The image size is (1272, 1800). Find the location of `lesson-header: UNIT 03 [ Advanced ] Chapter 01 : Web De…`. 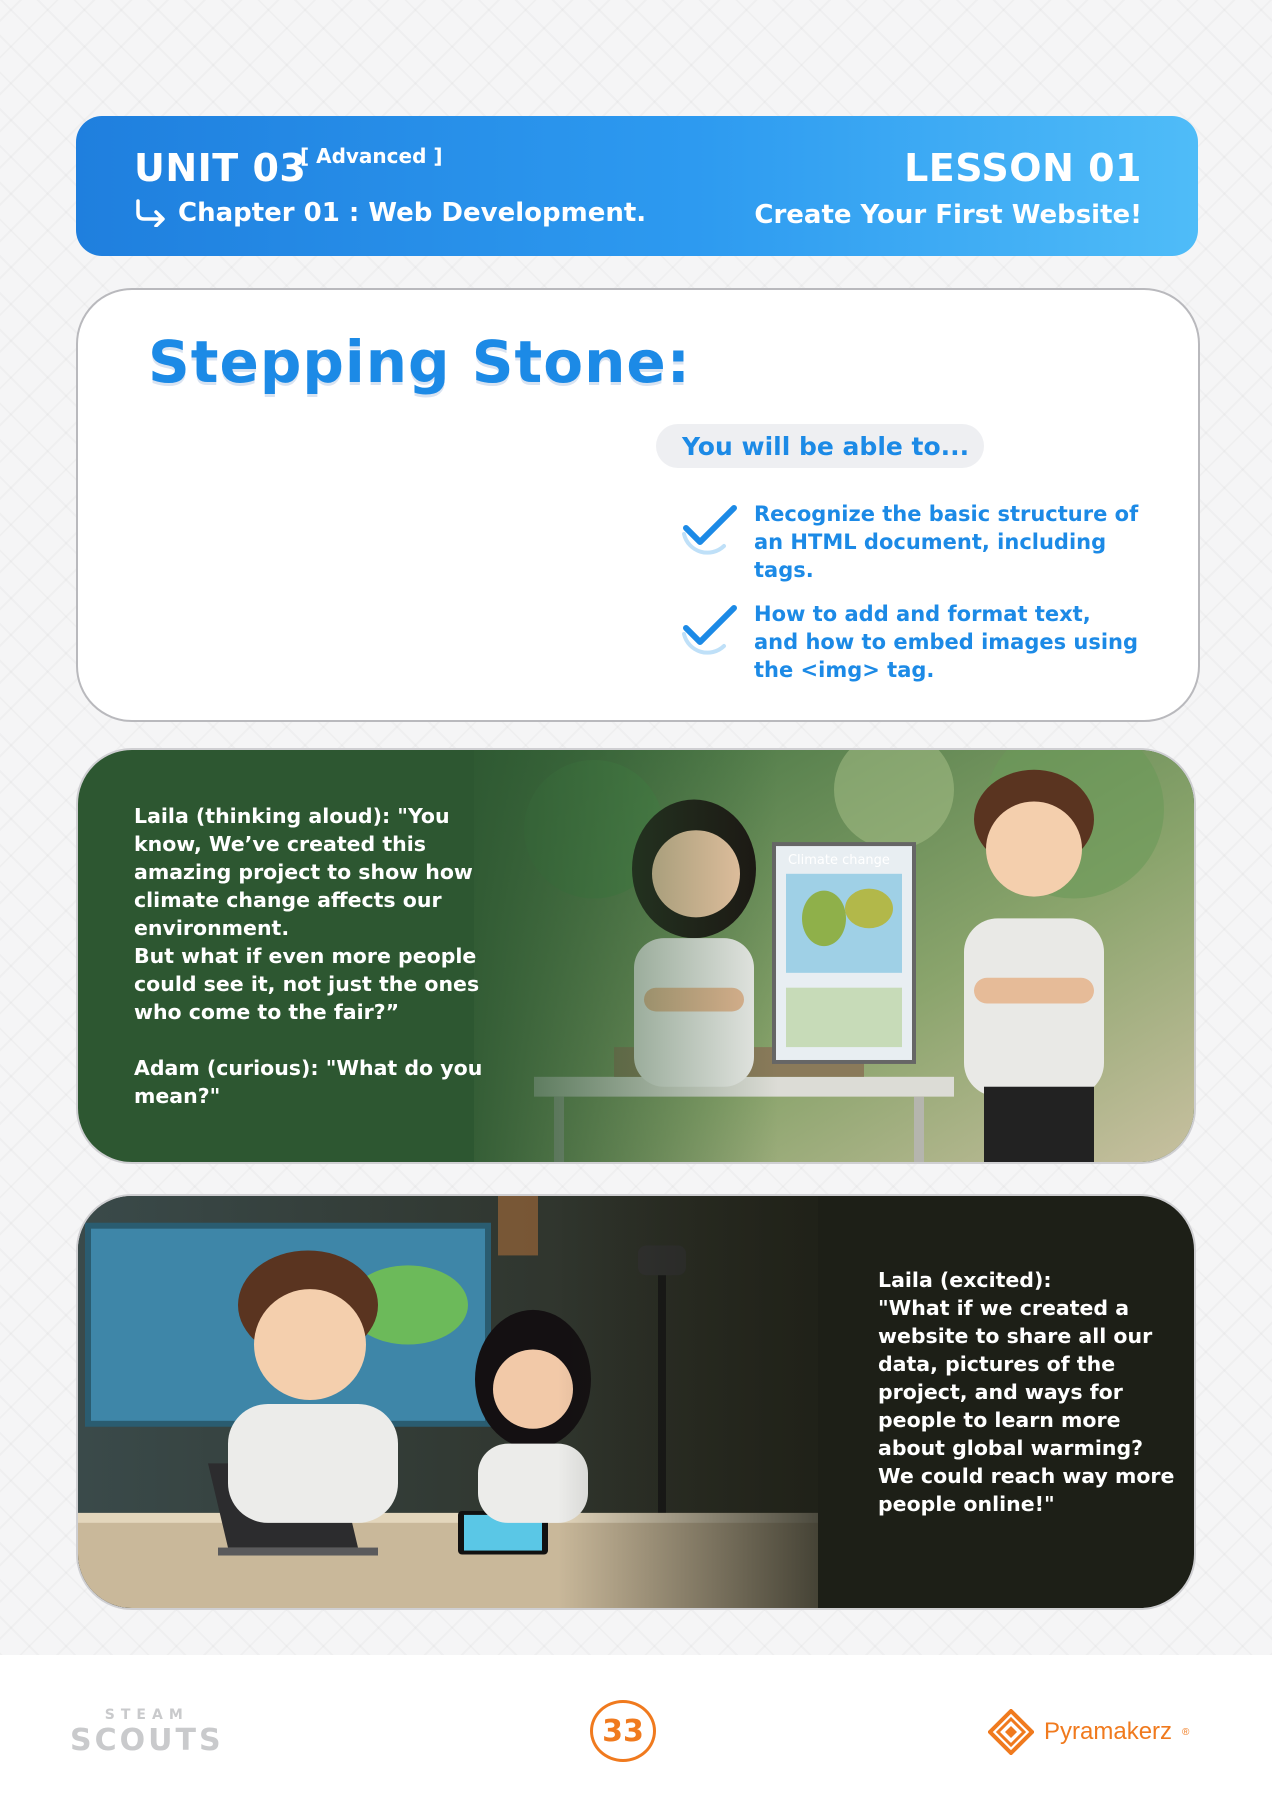

lesson-header: UNIT 03 [ Advanced ] Chapter 01 : Web De… is located at coordinates (637, 186).